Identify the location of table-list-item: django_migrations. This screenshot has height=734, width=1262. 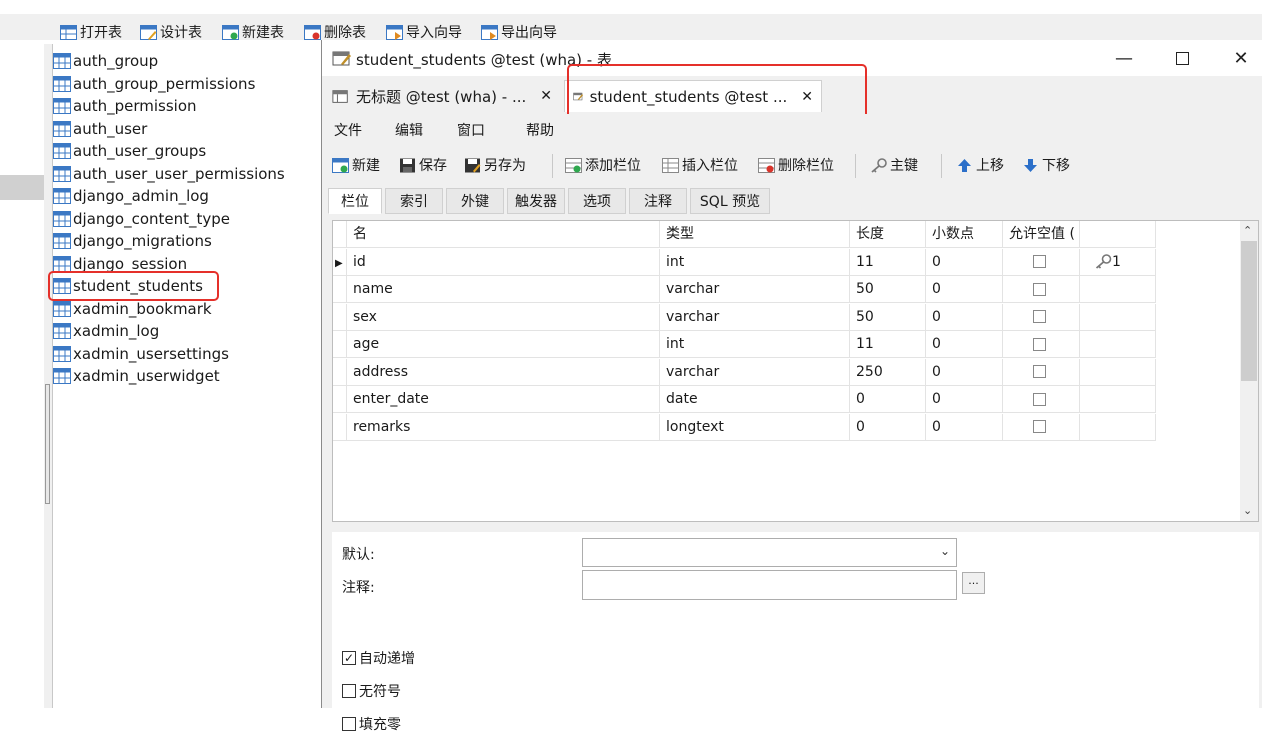
(132, 241).